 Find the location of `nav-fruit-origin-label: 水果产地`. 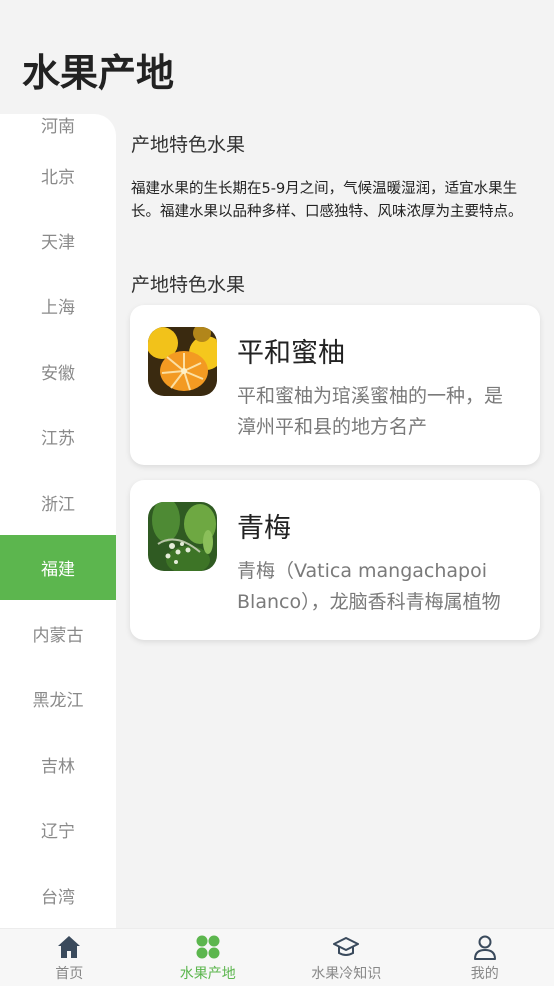

nav-fruit-origin-label: 水果产地 is located at coordinates (207, 974).